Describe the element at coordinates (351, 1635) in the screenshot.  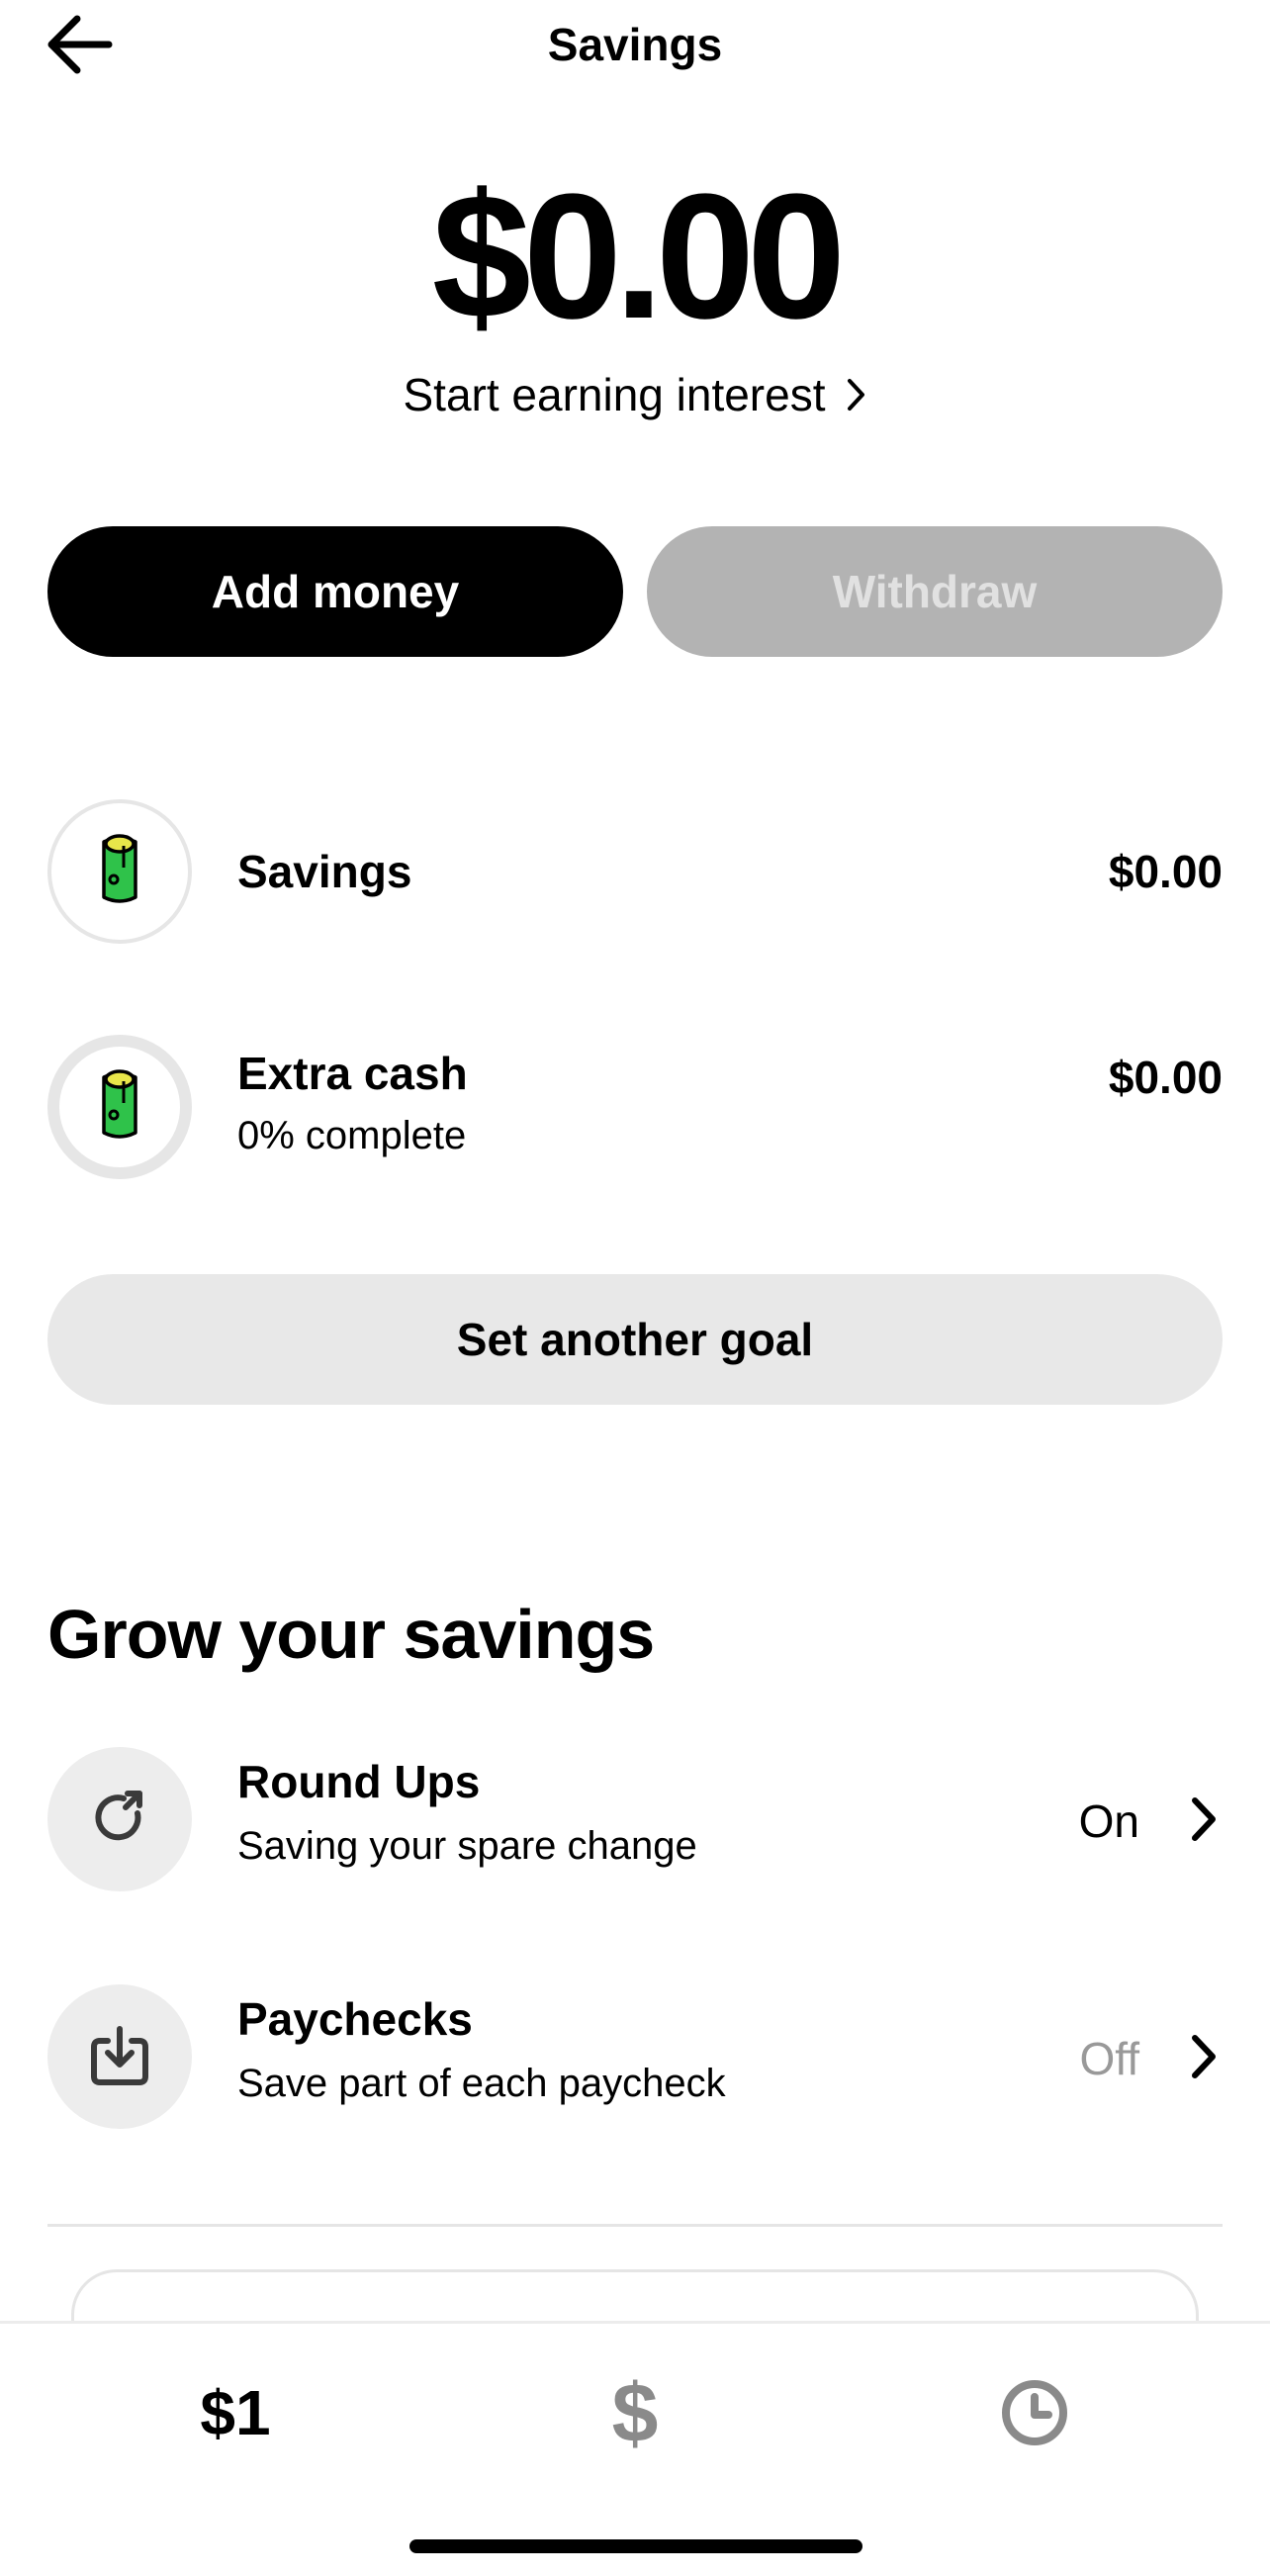
I see `section-title: Grow your savings` at that location.